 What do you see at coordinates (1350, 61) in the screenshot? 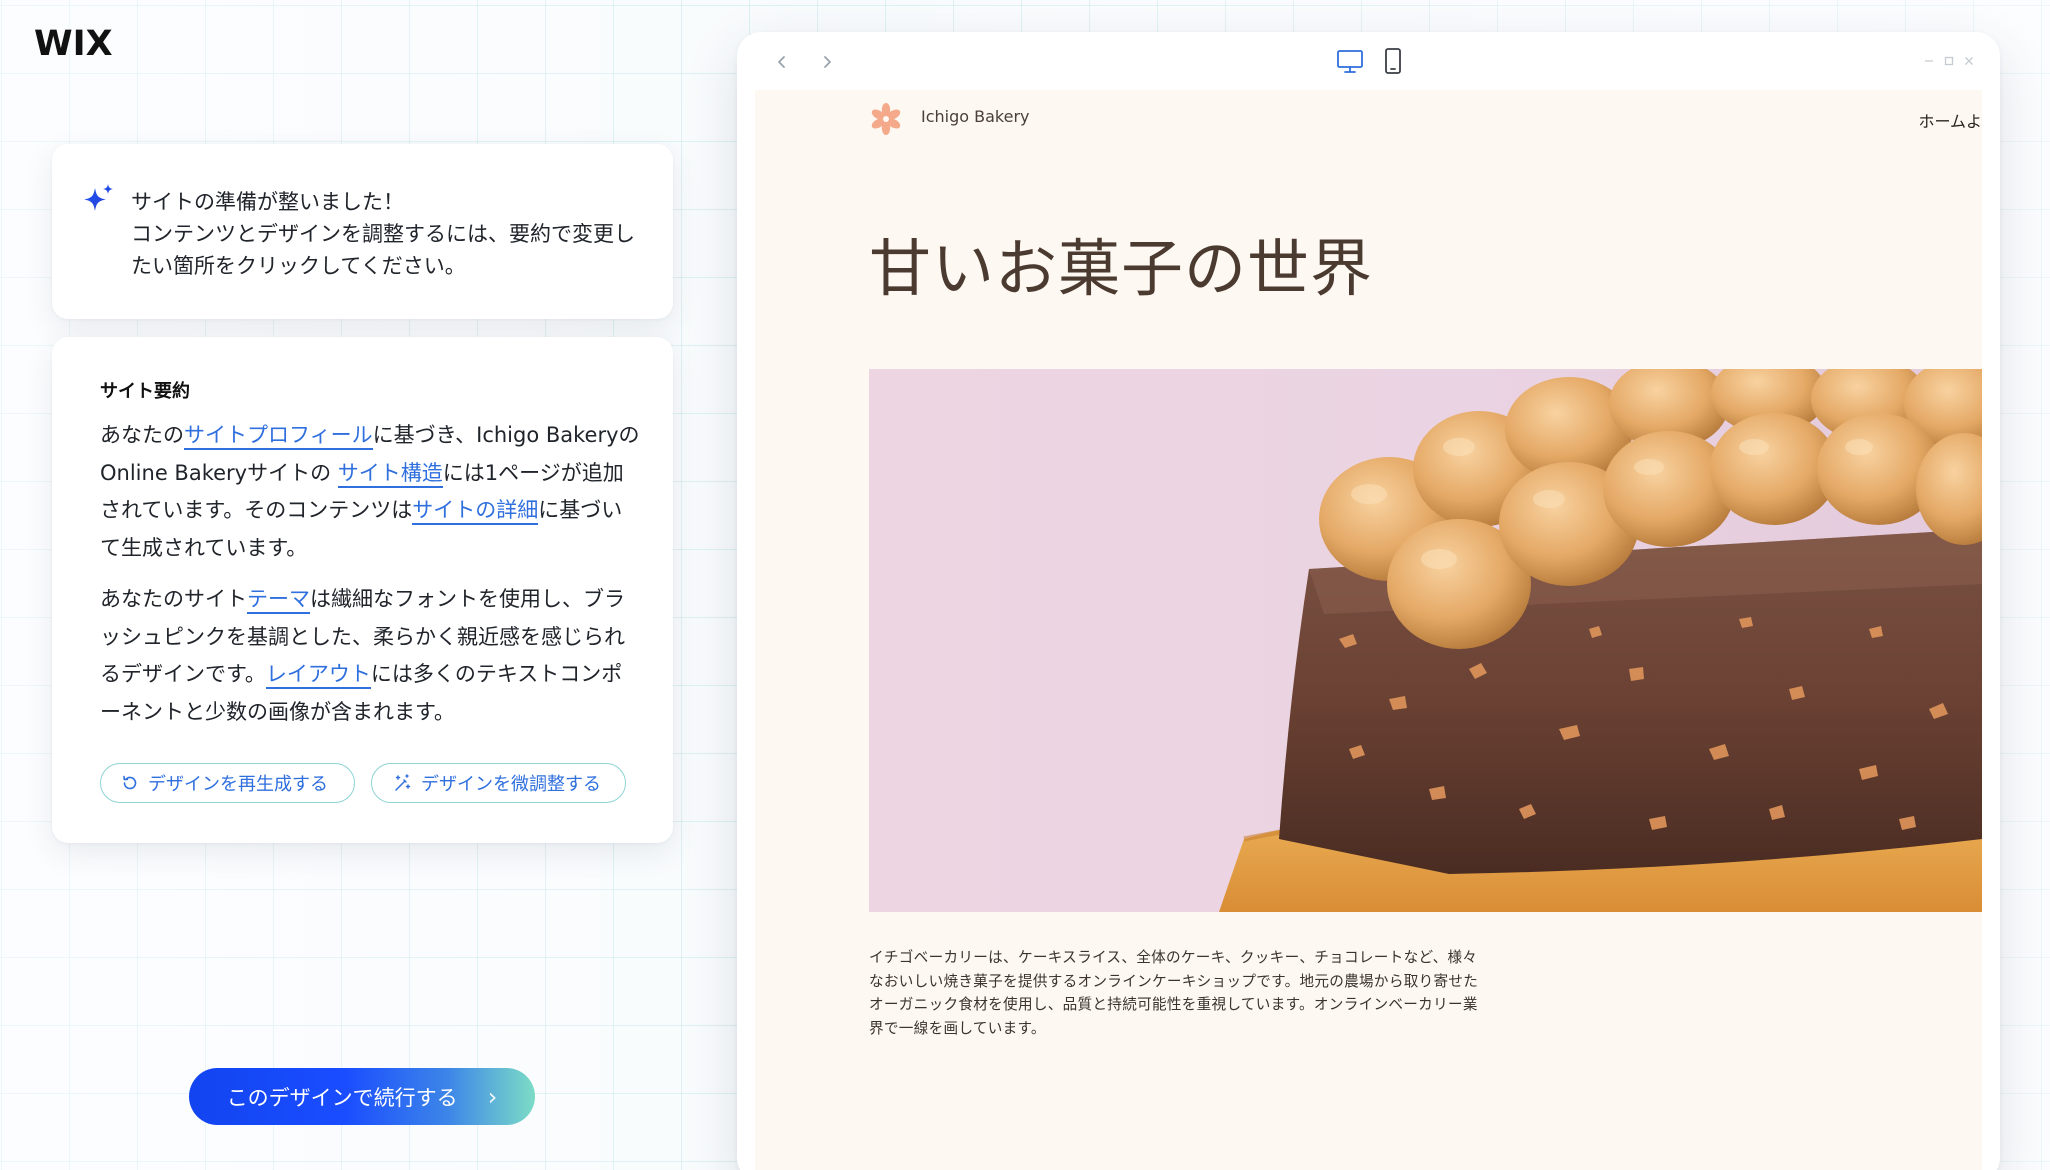
I see `desktop-icon` at bounding box center [1350, 61].